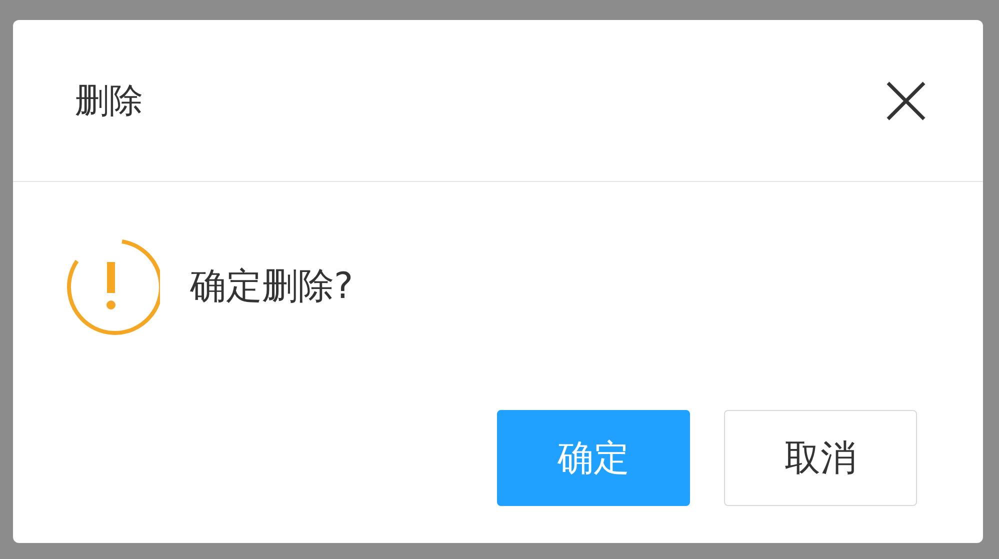 The image size is (999, 559). What do you see at coordinates (109, 101) in the screenshot?
I see `dialog-title: 删除` at bounding box center [109, 101].